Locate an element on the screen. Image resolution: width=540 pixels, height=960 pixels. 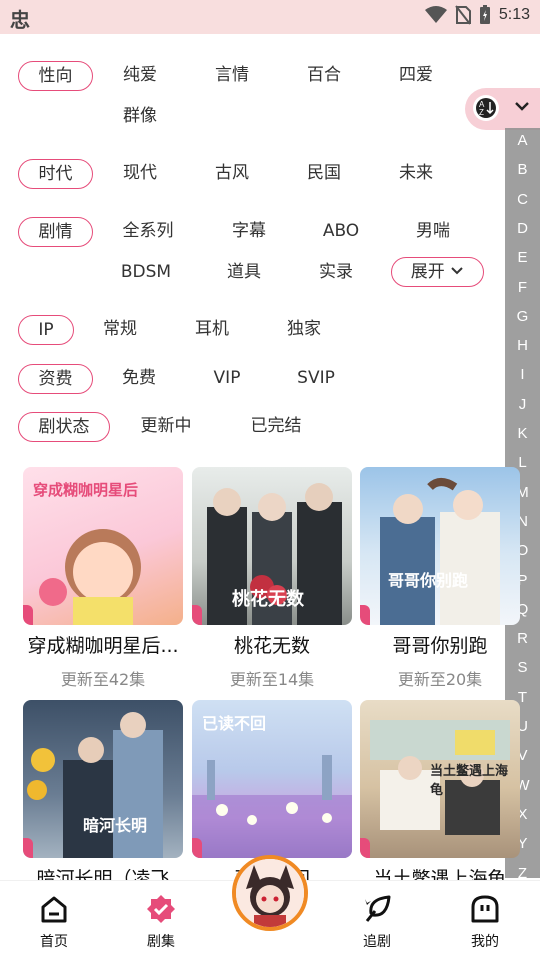
status-bar: 忠 5:13 is located at coordinates (270, 17).